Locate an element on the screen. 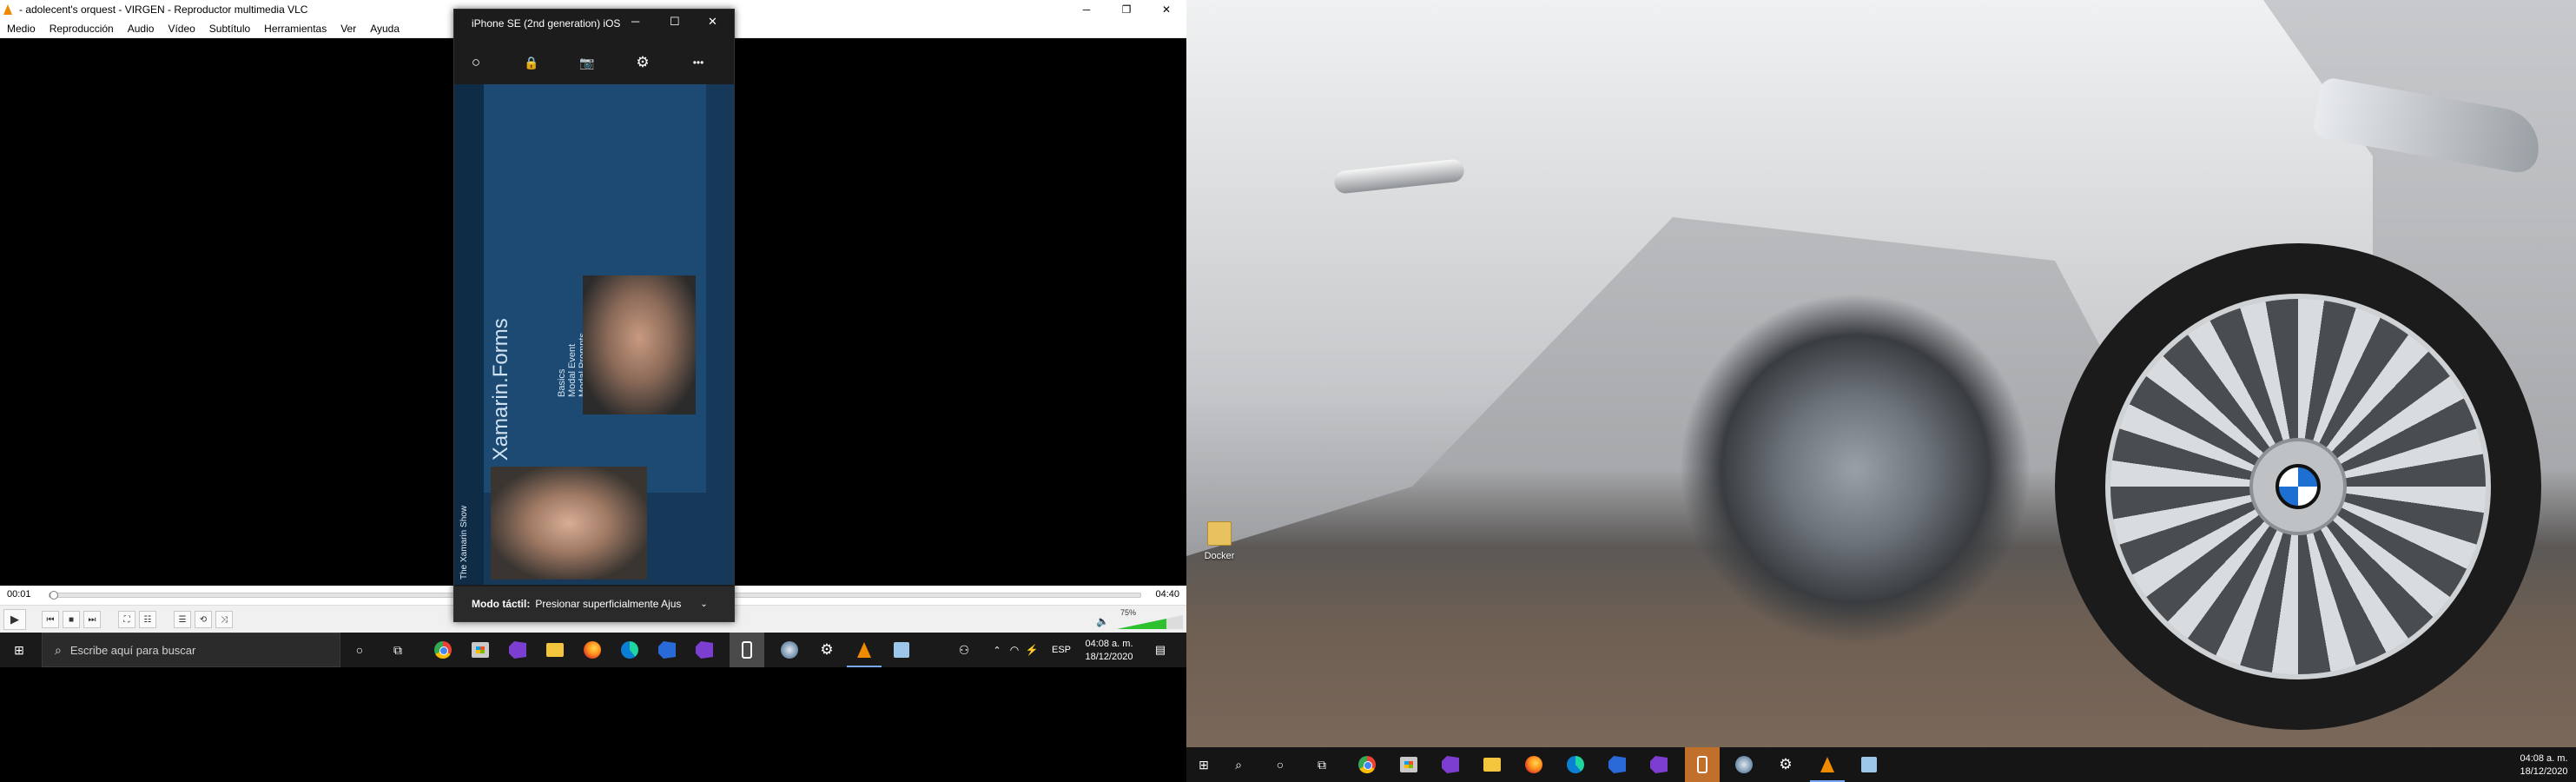 This screenshot has width=2576, height=782. docker-label: Docker is located at coordinates (1219, 556).